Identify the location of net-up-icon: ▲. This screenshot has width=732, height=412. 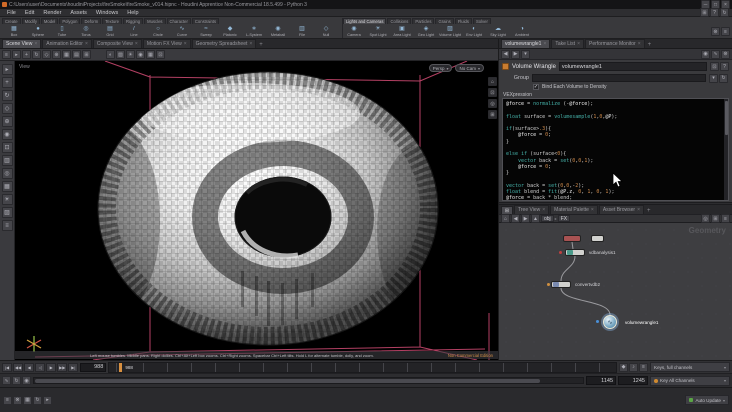
(535, 218).